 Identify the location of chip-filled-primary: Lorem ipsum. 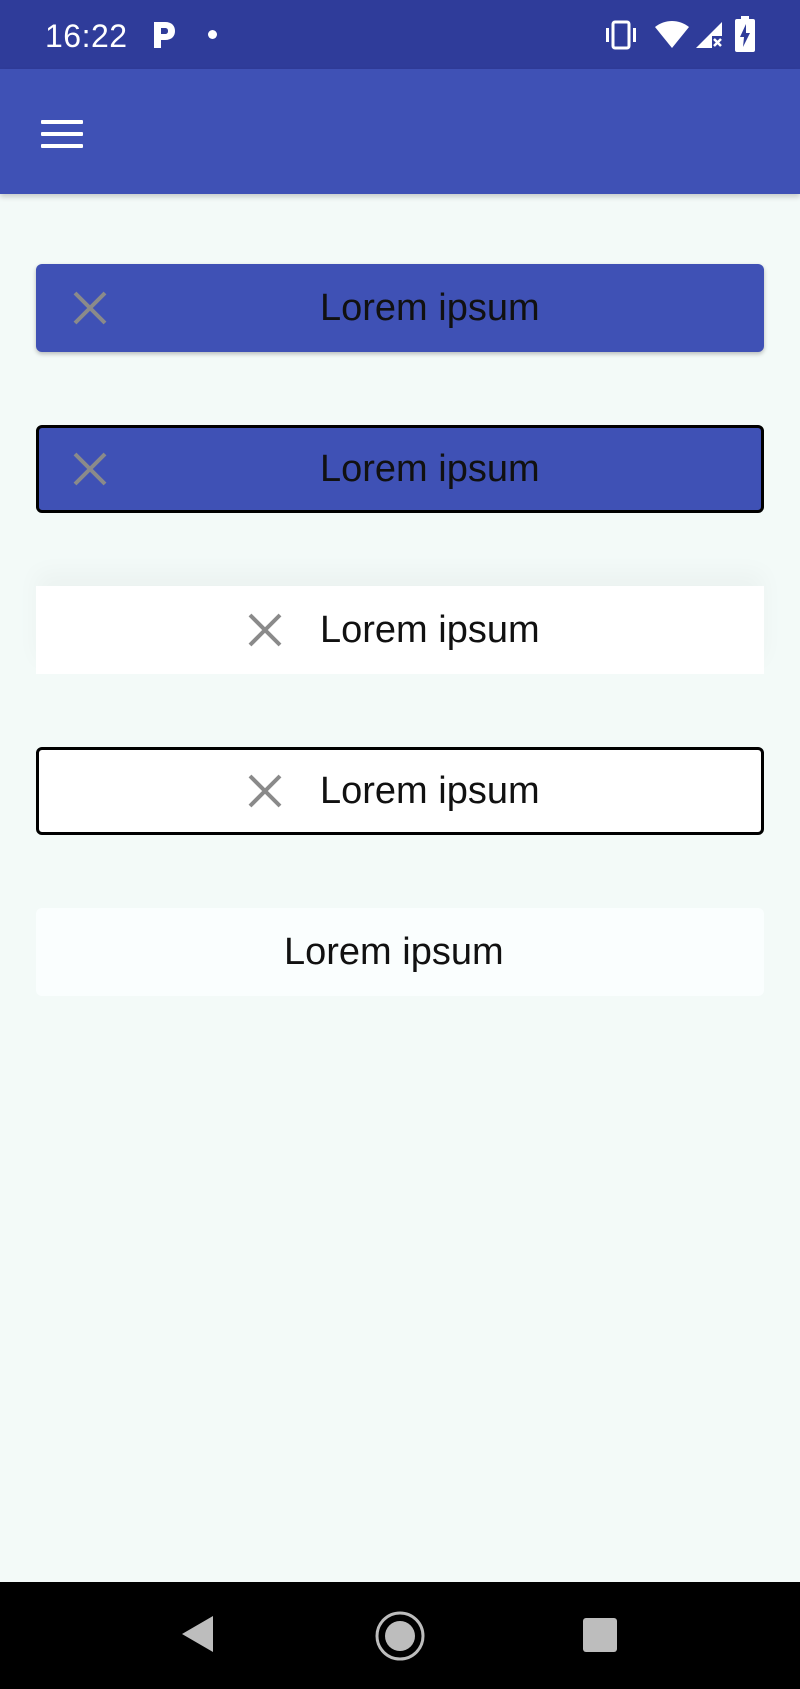
(400, 308).